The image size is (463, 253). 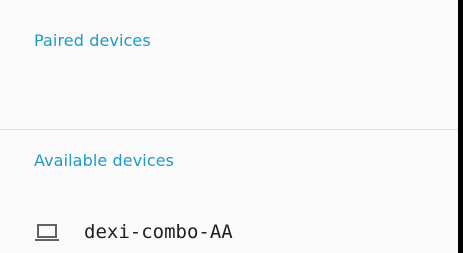 I want to click on laptop-icon, so click(x=47, y=232).